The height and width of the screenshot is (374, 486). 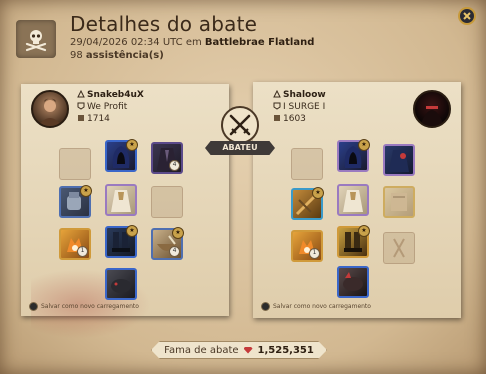 What do you see at coordinates (76, 55) in the screenshot?
I see `assist-count: 98` at bounding box center [76, 55].